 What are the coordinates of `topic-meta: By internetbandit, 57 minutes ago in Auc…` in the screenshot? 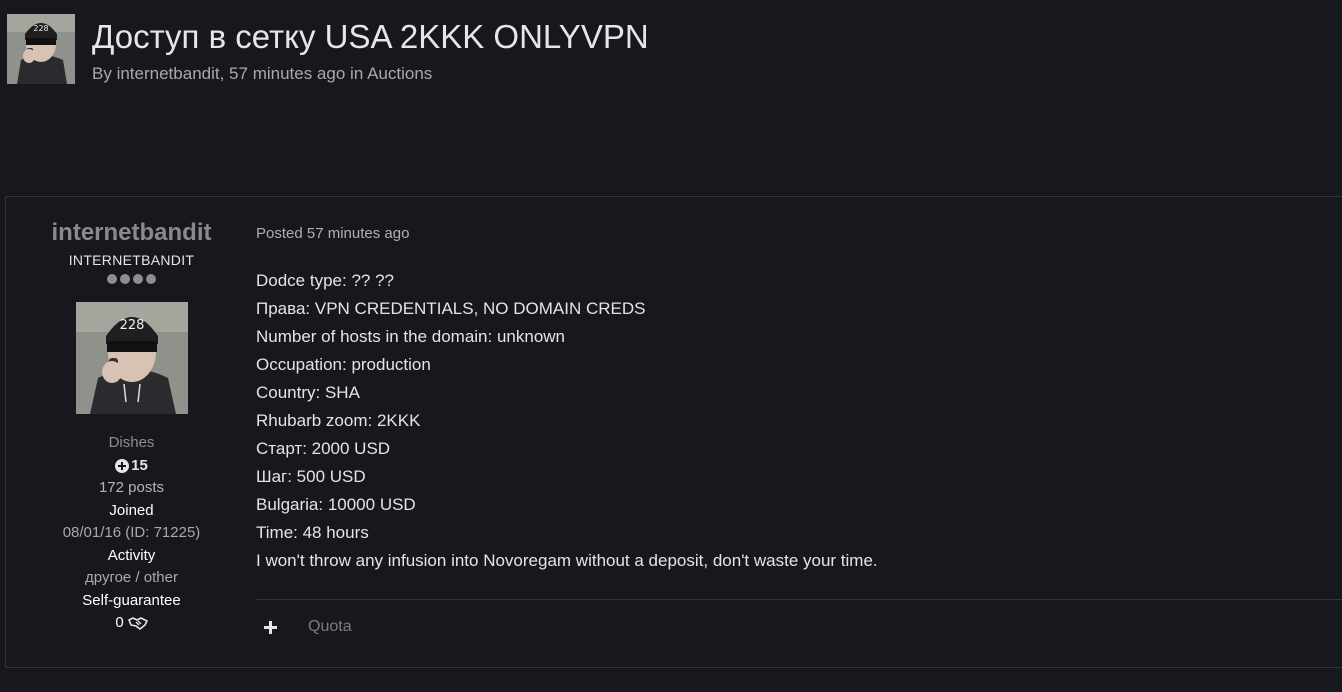 It's located at (370, 74).